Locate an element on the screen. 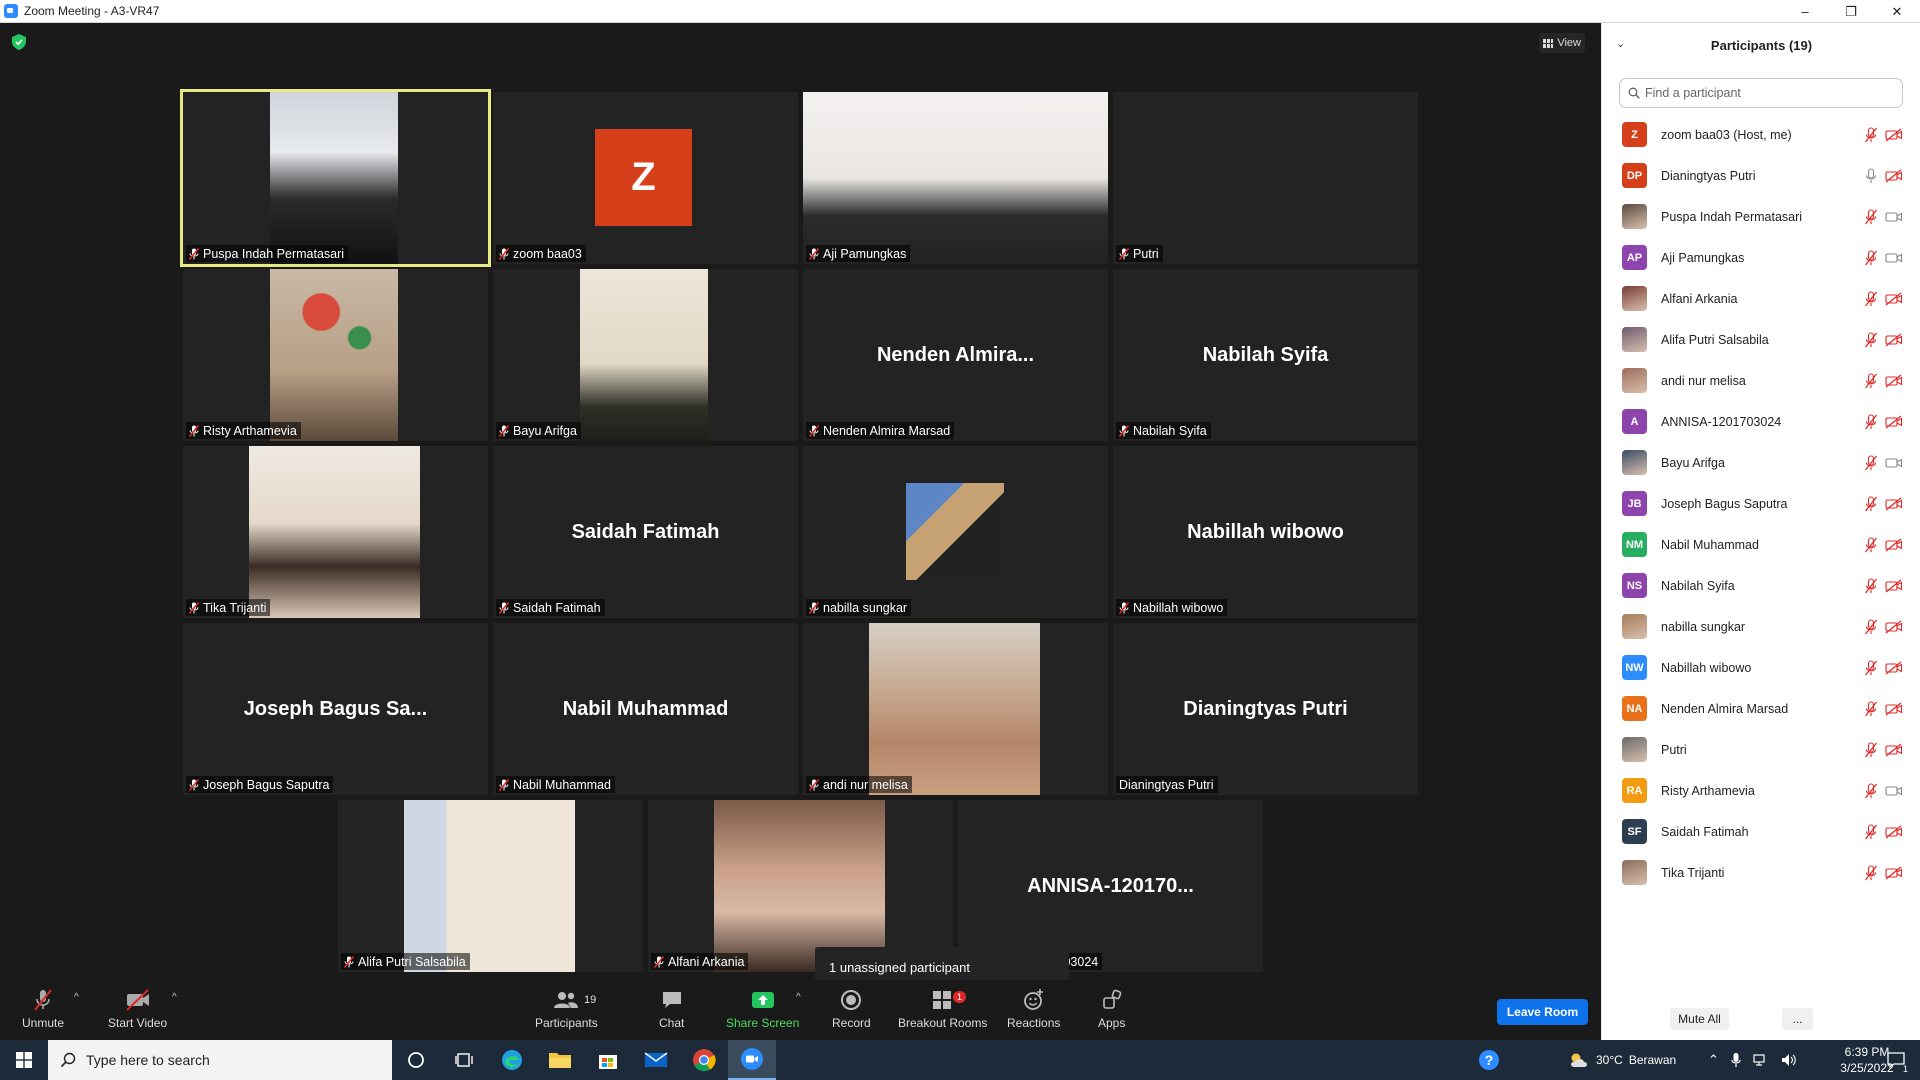  mute-all-button: Mute All is located at coordinates (1699, 1019).